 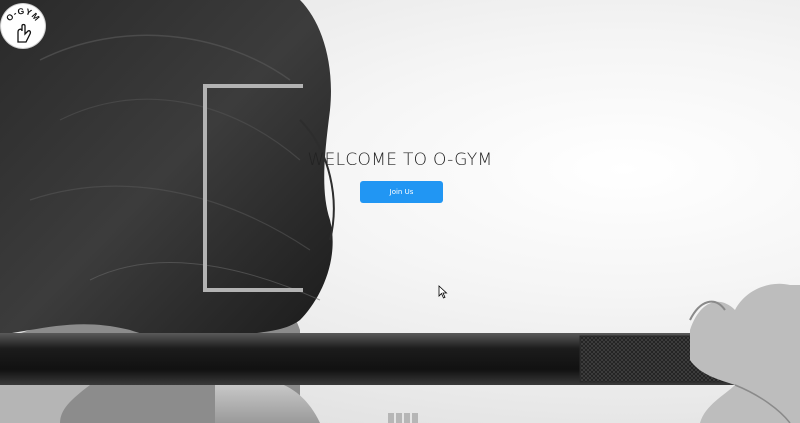 What do you see at coordinates (253, 188) in the screenshot?
I see `decorative-frame` at bounding box center [253, 188].